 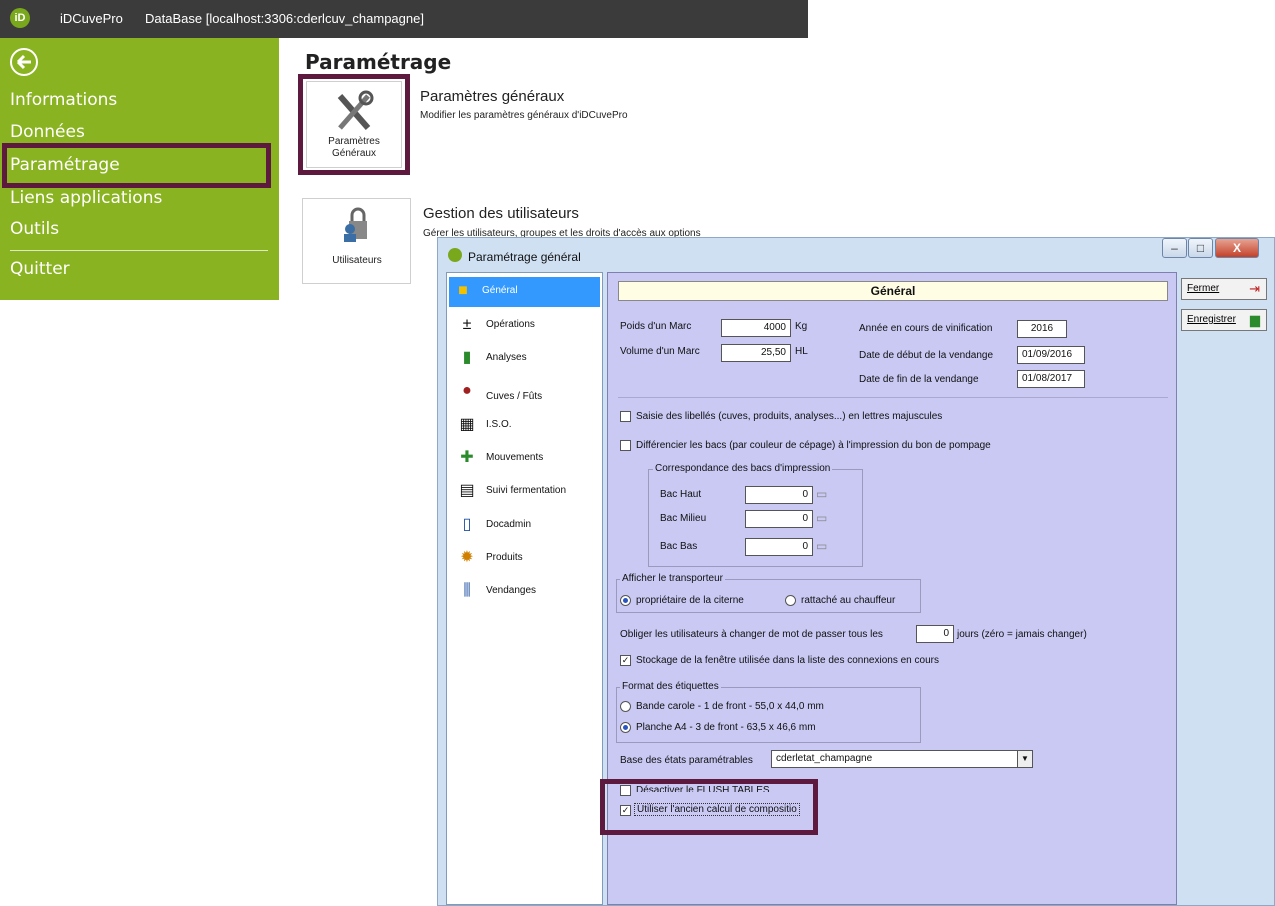 I want to click on folder-icon: ■, so click(x=463, y=290).